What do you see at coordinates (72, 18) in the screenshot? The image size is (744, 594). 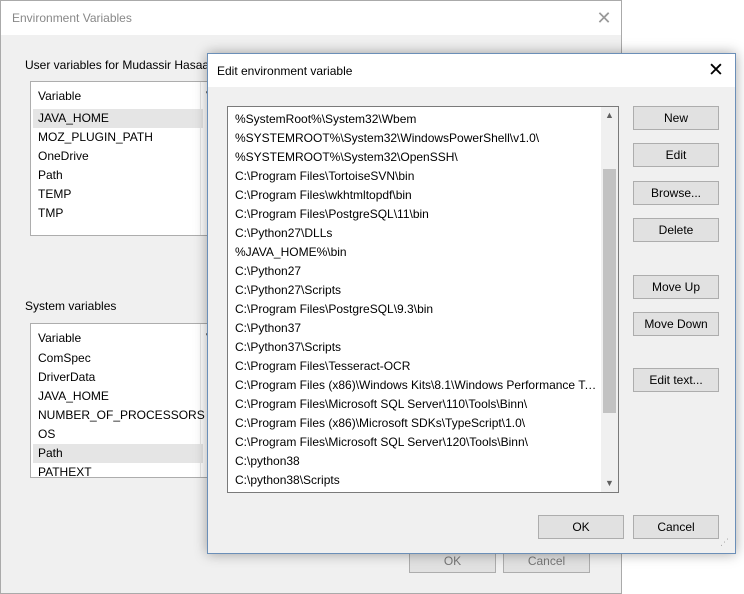 I see `window-title: Environment Variables` at bounding box center [72, 18].